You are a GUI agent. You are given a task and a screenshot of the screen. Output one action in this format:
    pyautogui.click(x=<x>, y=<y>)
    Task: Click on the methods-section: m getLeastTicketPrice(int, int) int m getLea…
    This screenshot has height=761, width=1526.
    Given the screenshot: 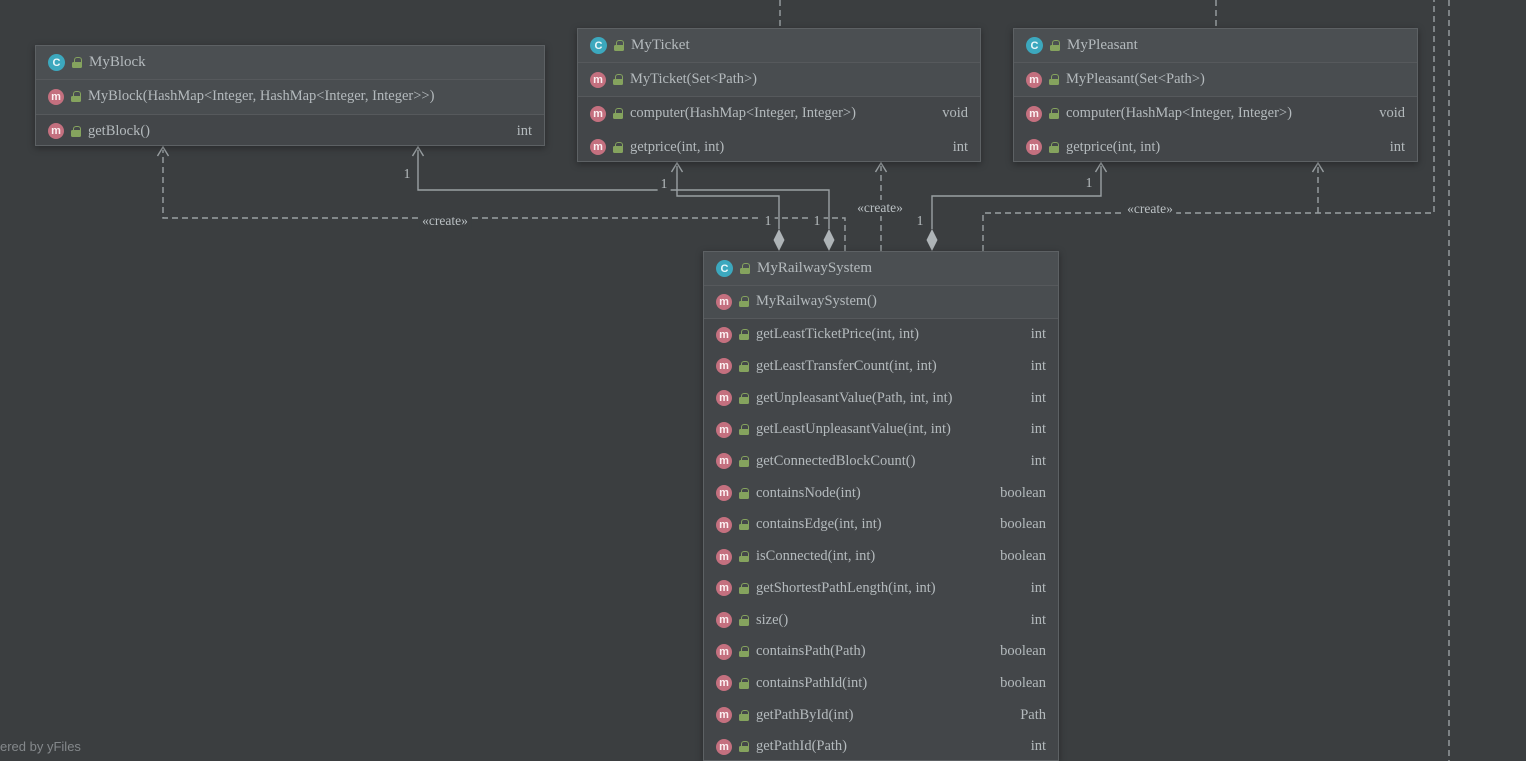 What is the action you would take?
    pyautogui.click(x=881, y=540)
    